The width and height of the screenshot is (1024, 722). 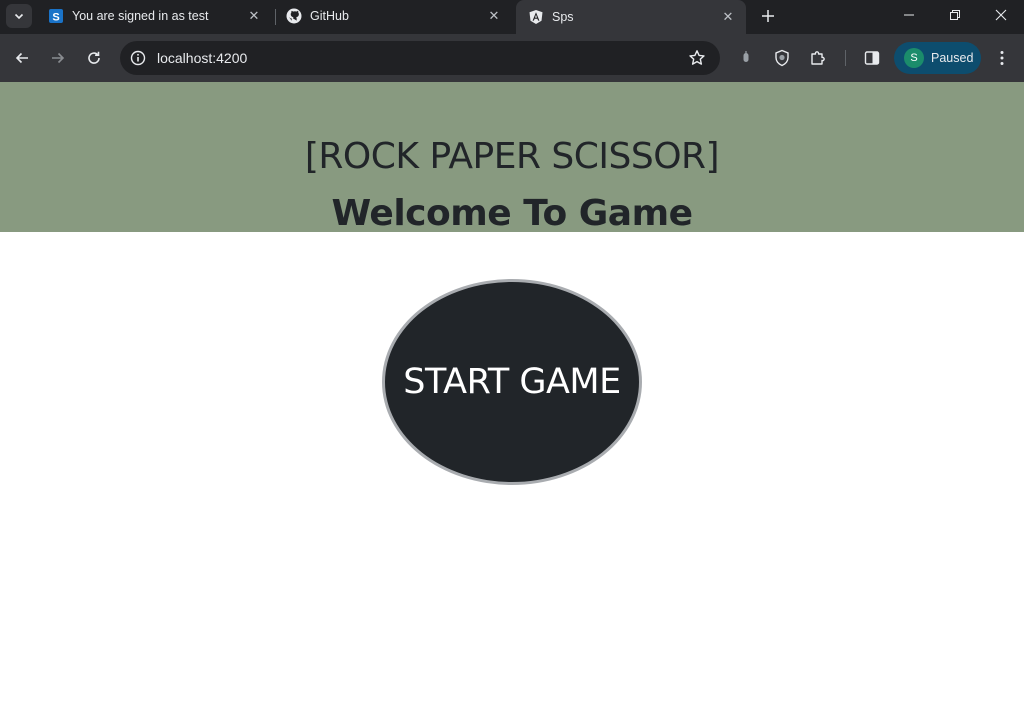 I want to click on reload-icon, so click(x=94, y=57).